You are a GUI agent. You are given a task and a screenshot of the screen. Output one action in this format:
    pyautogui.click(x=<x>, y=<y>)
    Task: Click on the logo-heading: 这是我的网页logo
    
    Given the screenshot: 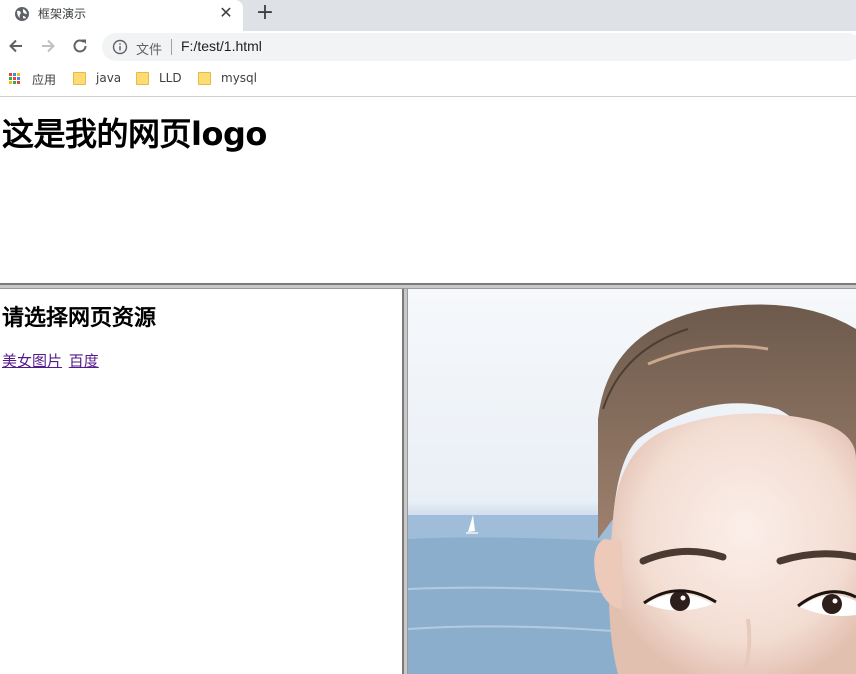 What is the action you would take?
    pyautogui.click(x=134, y=134)
    